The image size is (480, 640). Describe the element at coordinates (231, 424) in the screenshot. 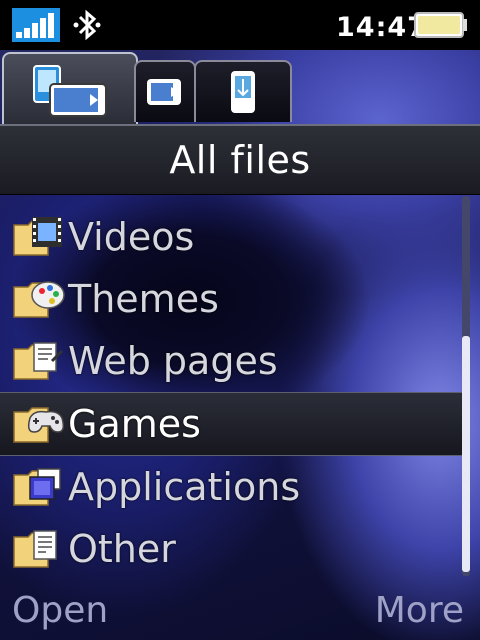

I see `list-item-games: Games` at that location.